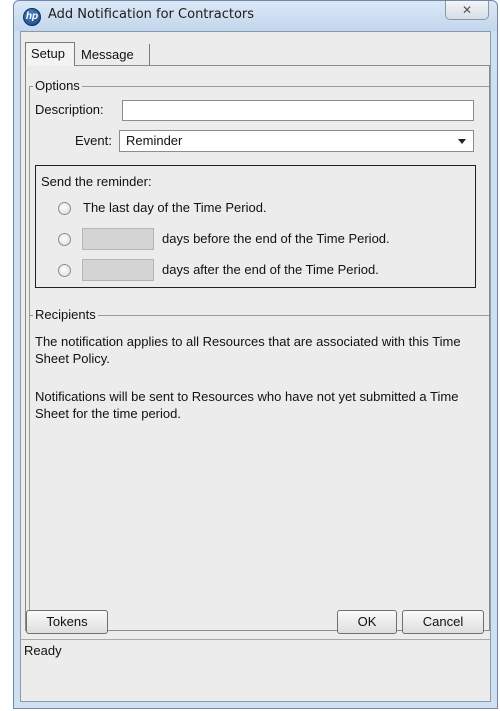  I want to click on radio-days-before, so click(64, 239).